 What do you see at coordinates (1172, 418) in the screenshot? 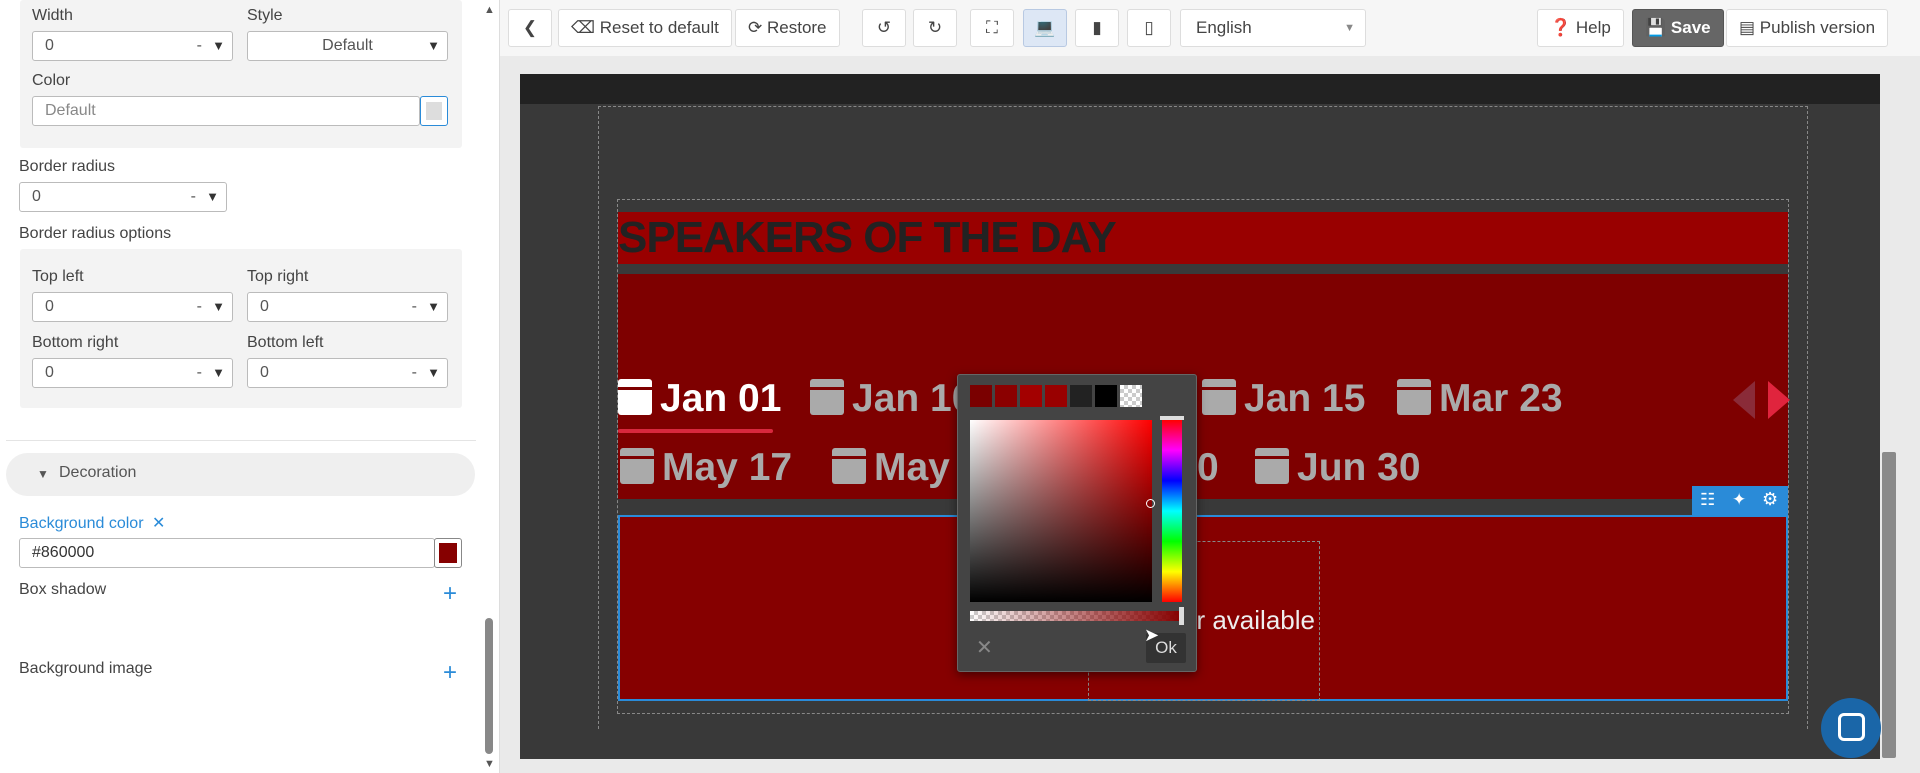
I see `hue-handle` at bounding box center [1172, 418].